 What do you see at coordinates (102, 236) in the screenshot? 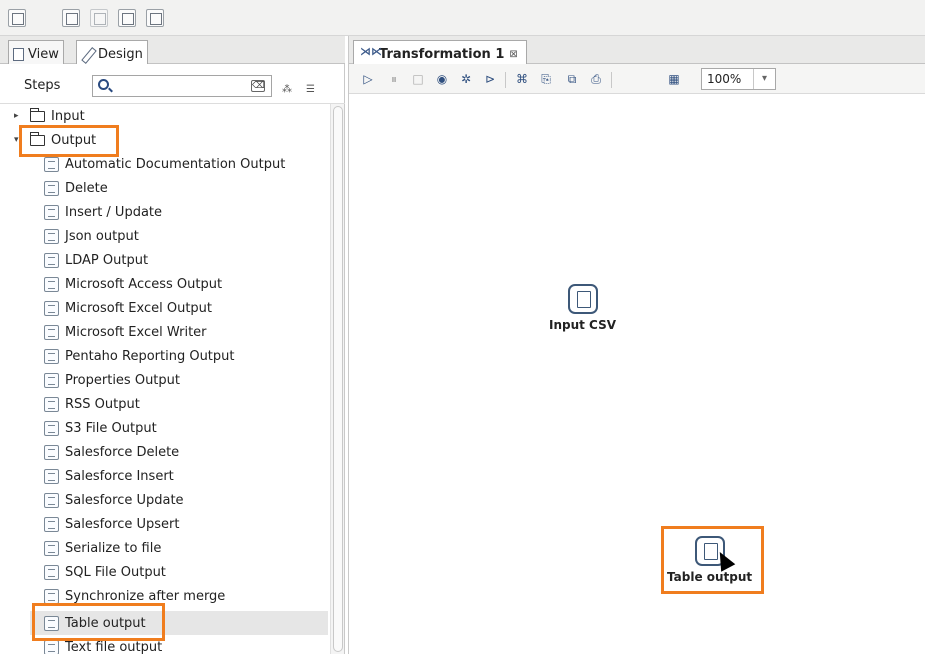
I see `list-item-label: Json output` at bounding box center [102, 236].